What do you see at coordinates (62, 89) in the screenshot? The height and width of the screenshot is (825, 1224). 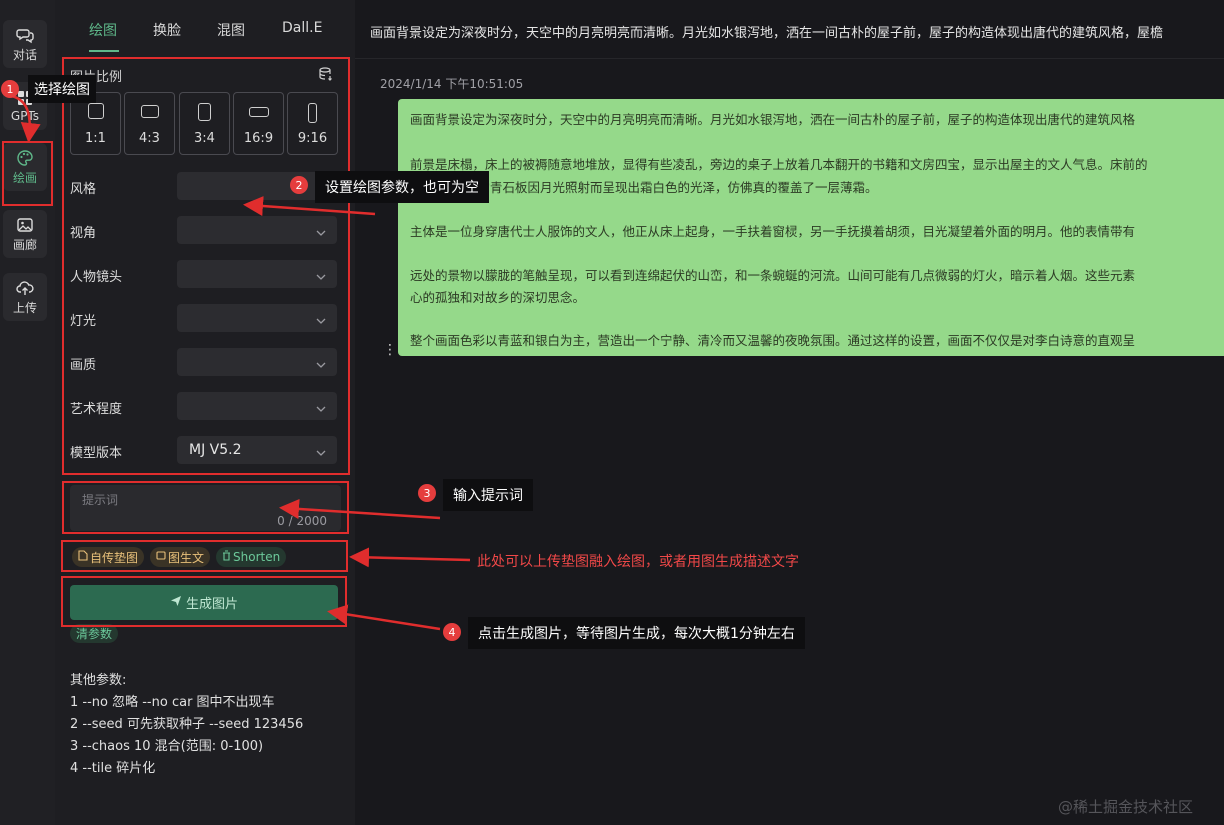 I see `annotation-note-1: 选择绘图` at bounding box center [62, 89].